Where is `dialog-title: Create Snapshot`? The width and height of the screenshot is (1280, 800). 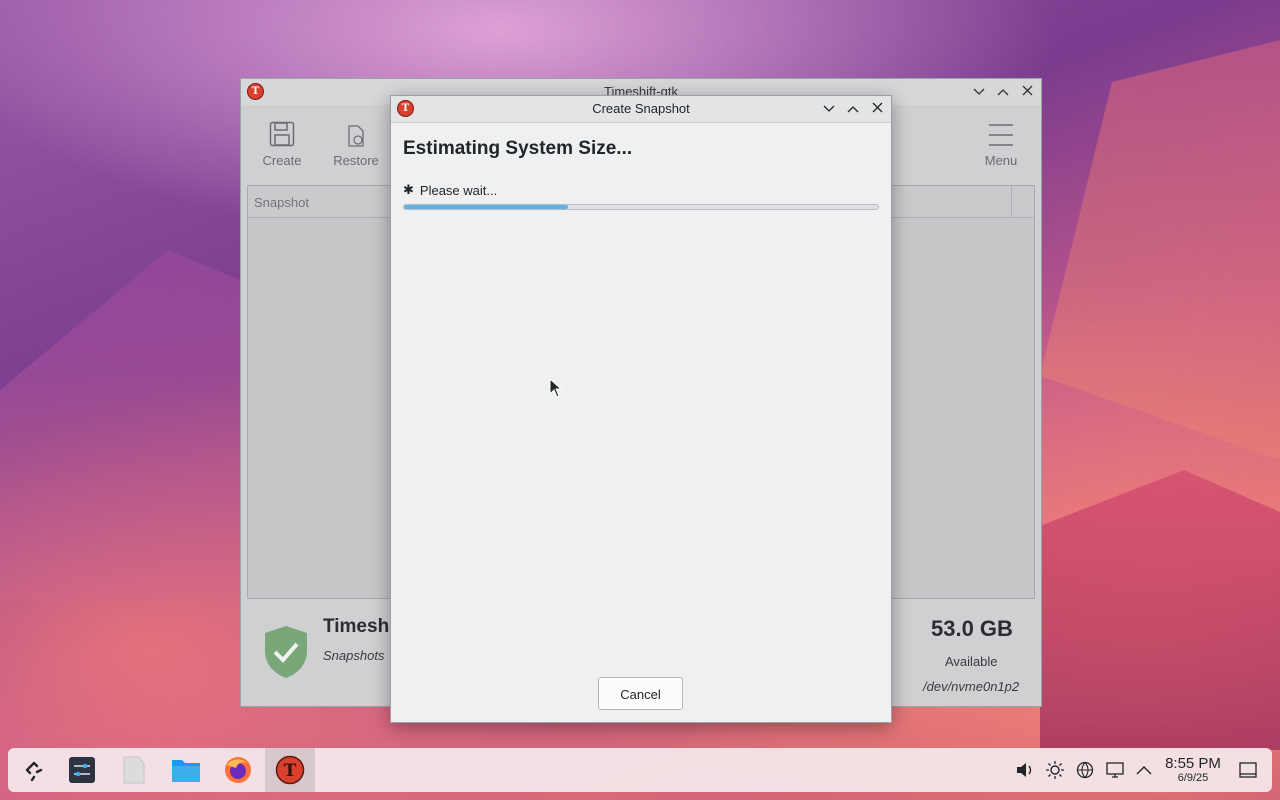
dialog-title: Create Snapshot is located at coordinates (641, 108).